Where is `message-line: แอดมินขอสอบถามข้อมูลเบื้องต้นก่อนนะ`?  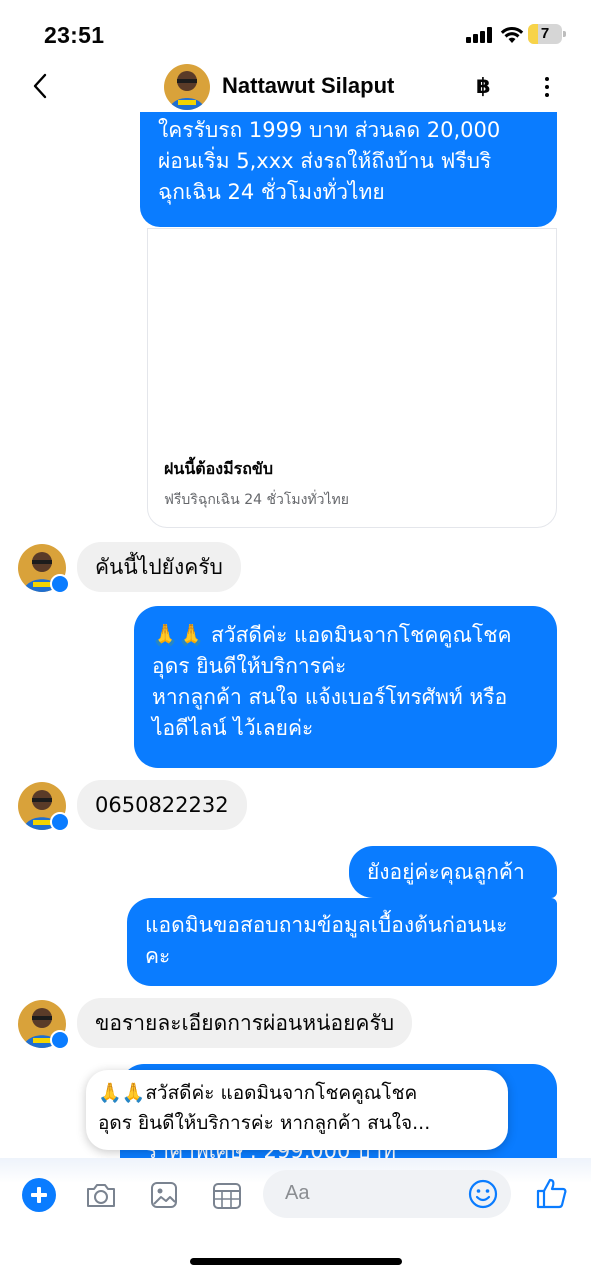
message-line: แอดมินขอสอบถามข้อมูลเบื้องต้นก่อนนะ is located at coordinates (326, 925).